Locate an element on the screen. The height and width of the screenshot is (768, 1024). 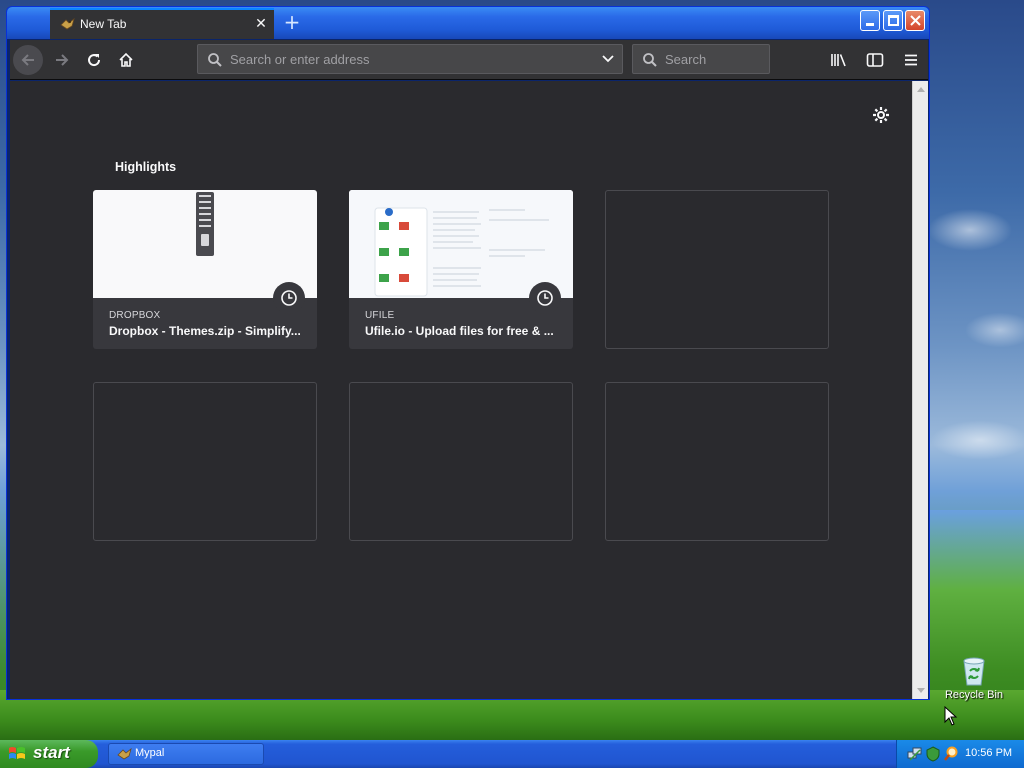
hamburger-menu-icon is located at coordinates (911, 60).